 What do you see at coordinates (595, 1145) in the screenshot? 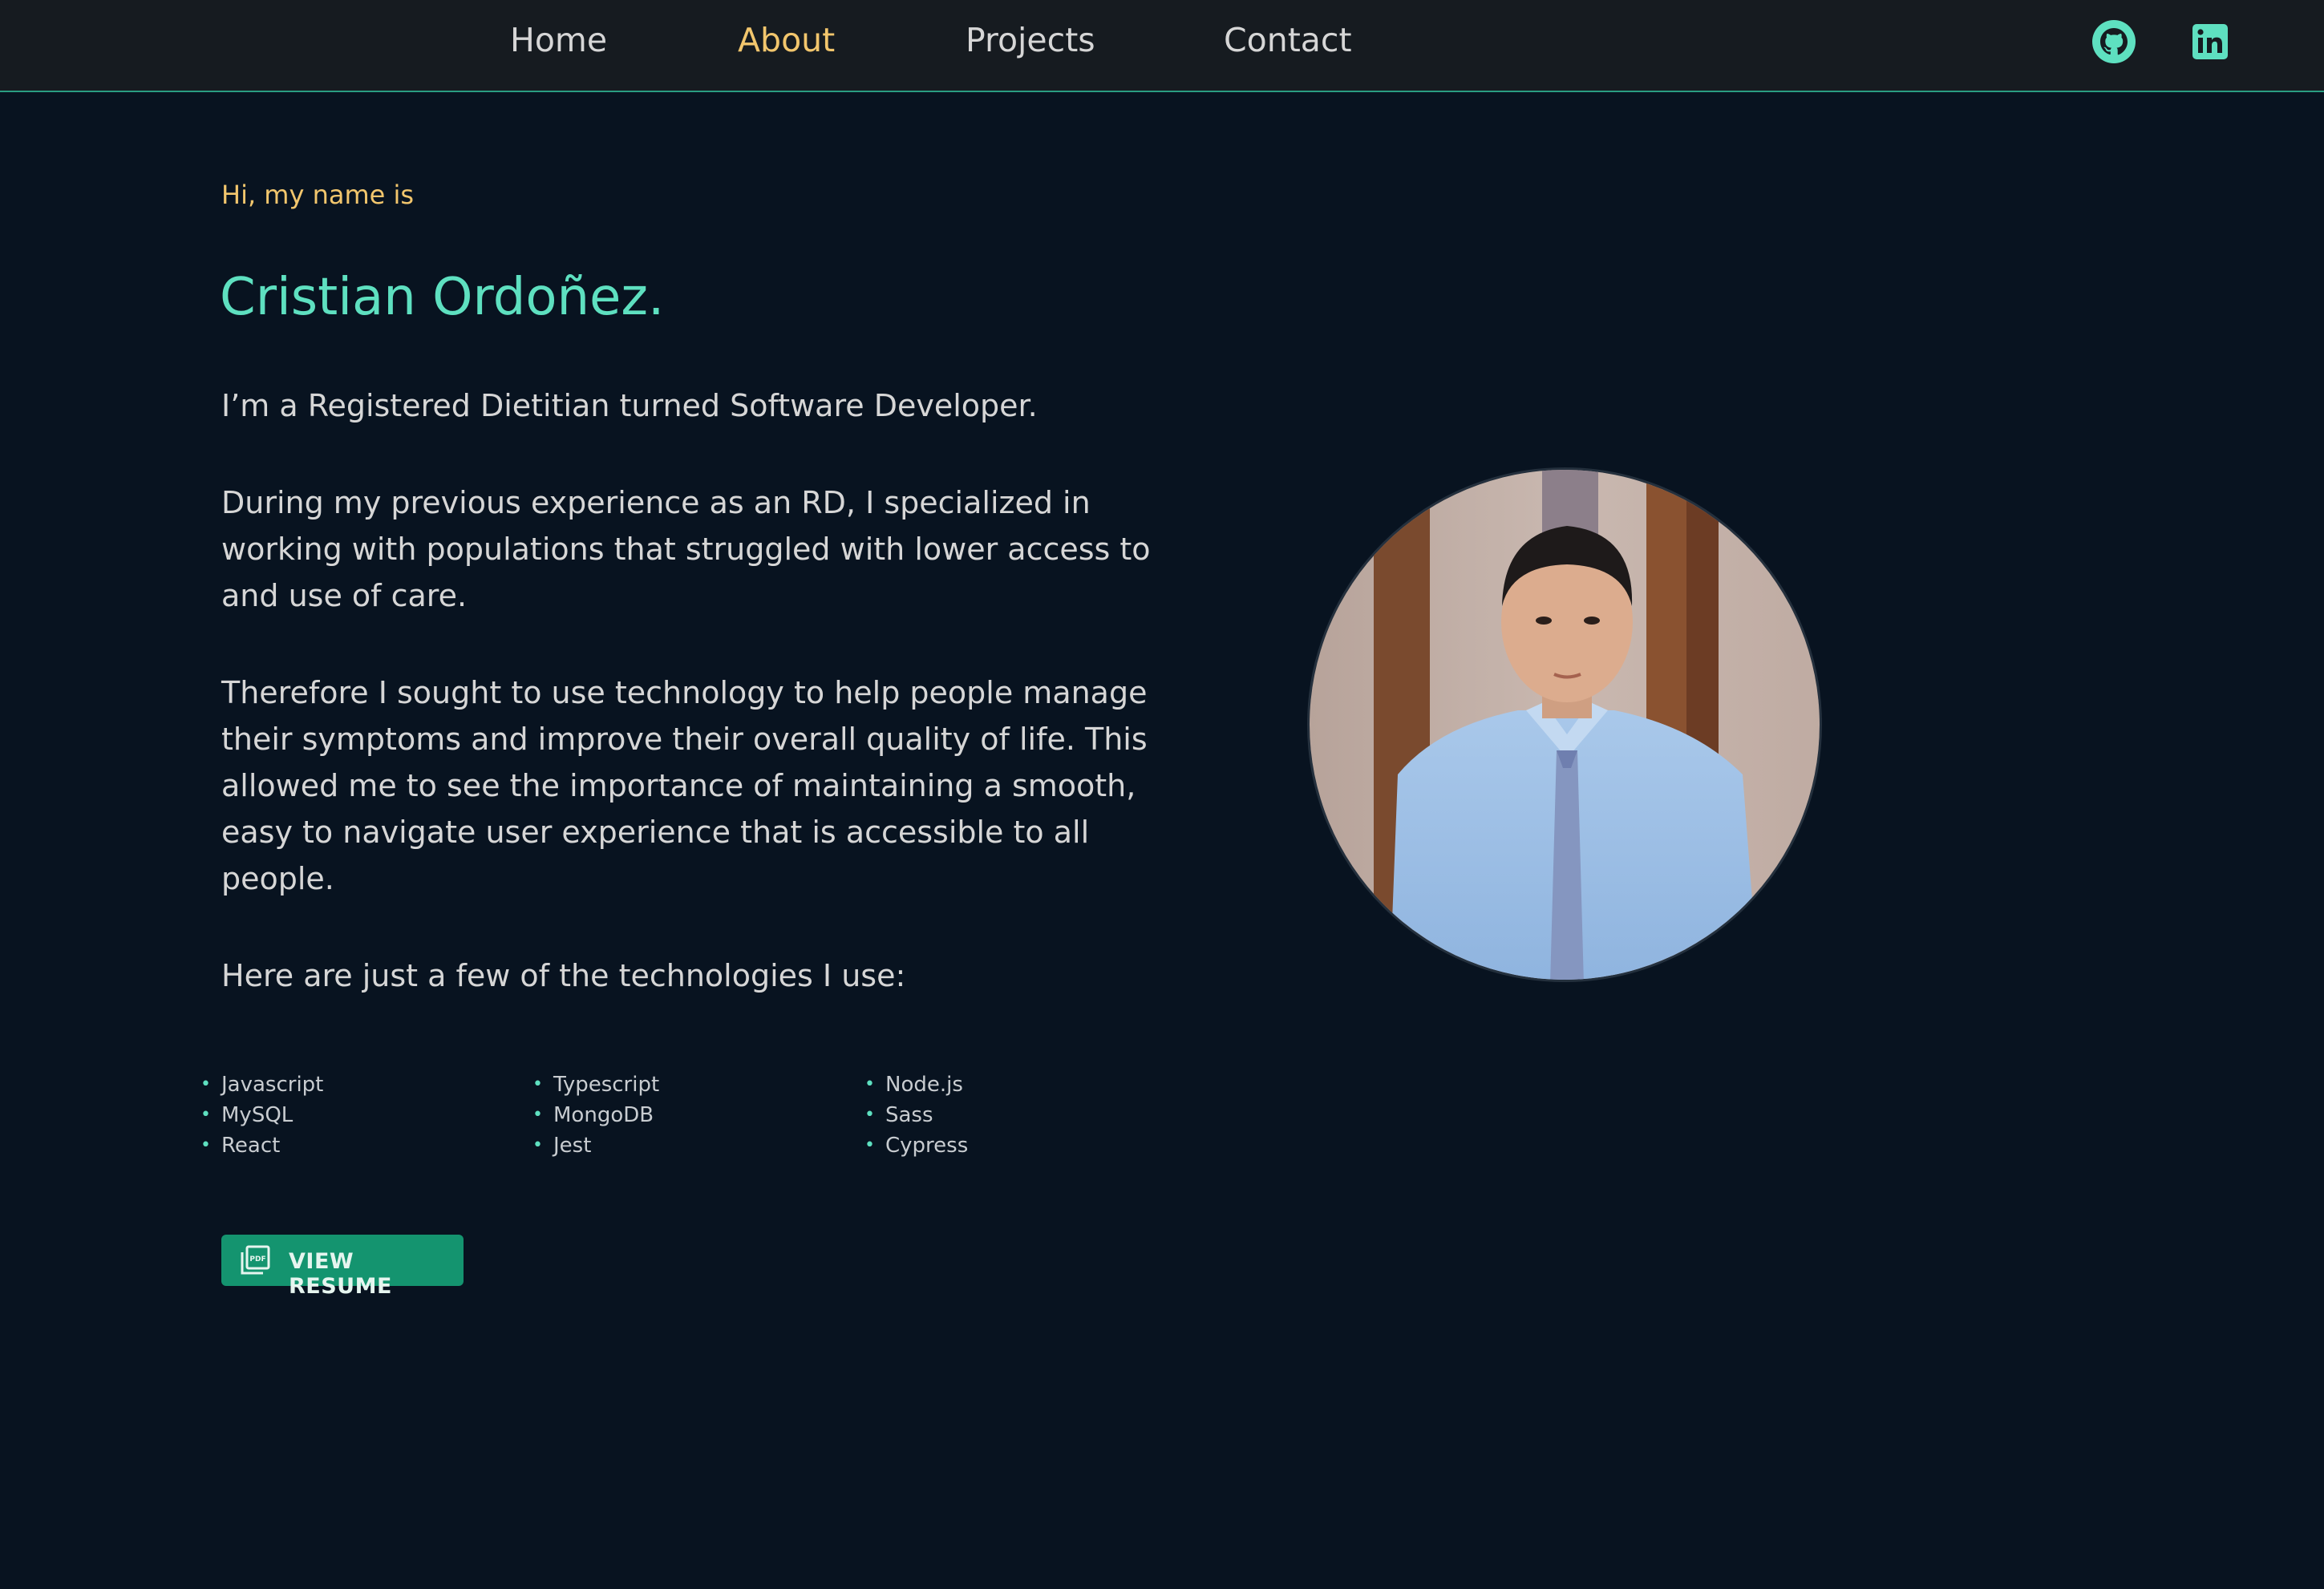
I see `technology-item: Jest` at bounding box center [595, 1145].